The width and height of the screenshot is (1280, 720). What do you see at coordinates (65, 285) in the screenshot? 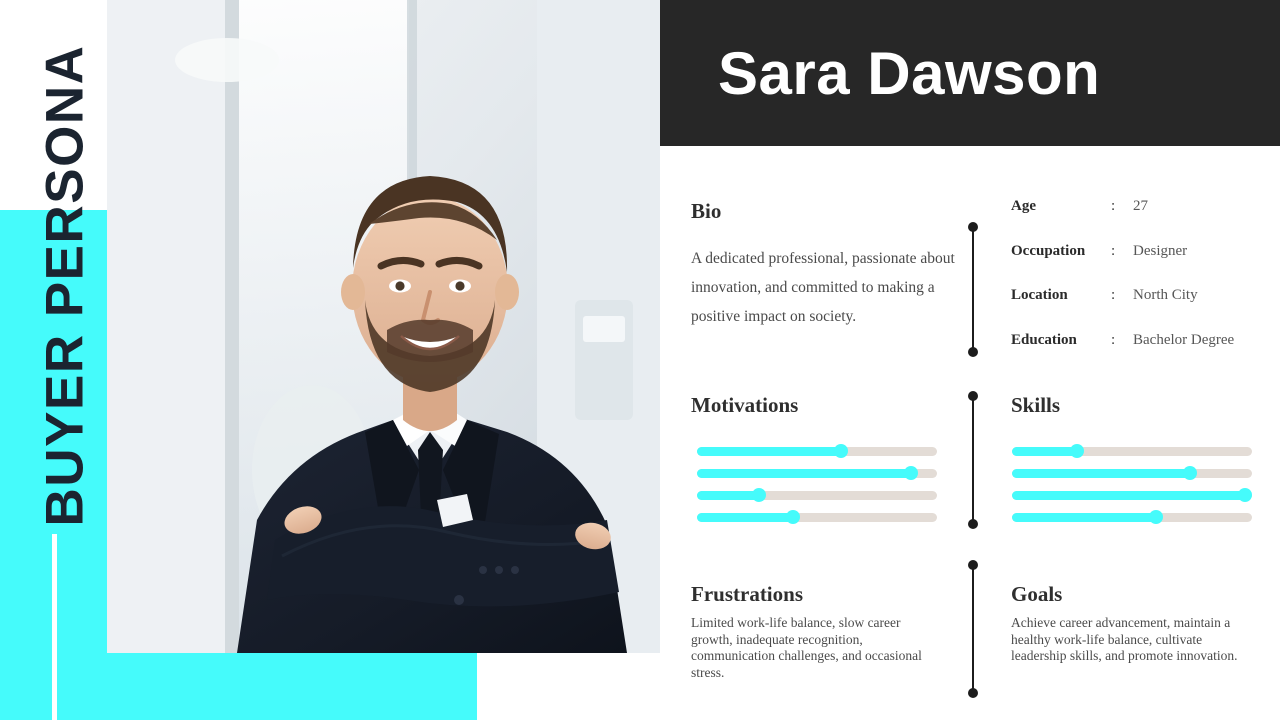
I see `slide-vertical-title: BUYER PERSONA` at bounding box center [65, 285].